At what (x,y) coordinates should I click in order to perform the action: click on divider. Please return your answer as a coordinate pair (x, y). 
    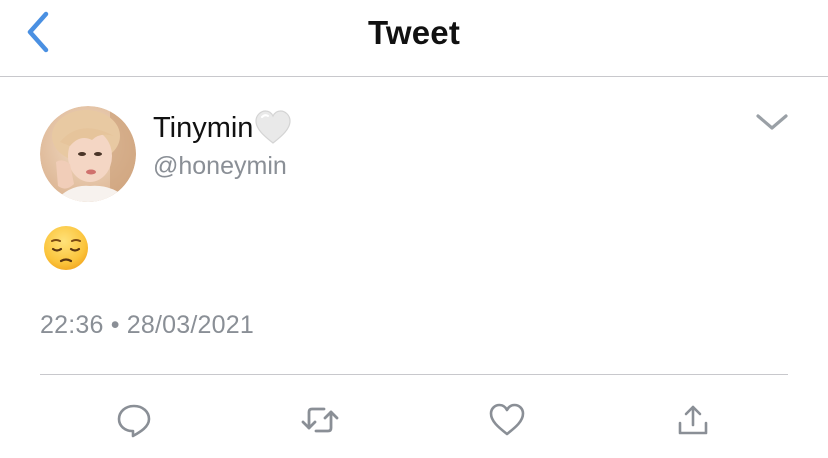
    Looking at the image, I should click on (414, 374).